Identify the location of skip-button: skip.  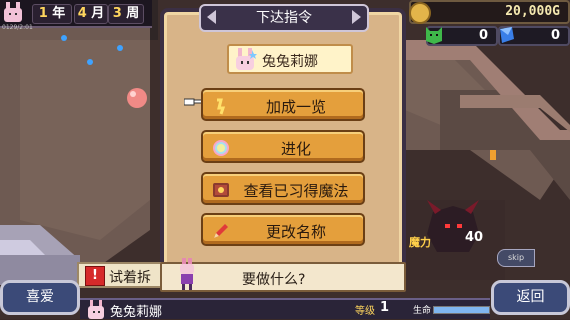
(516, 258).